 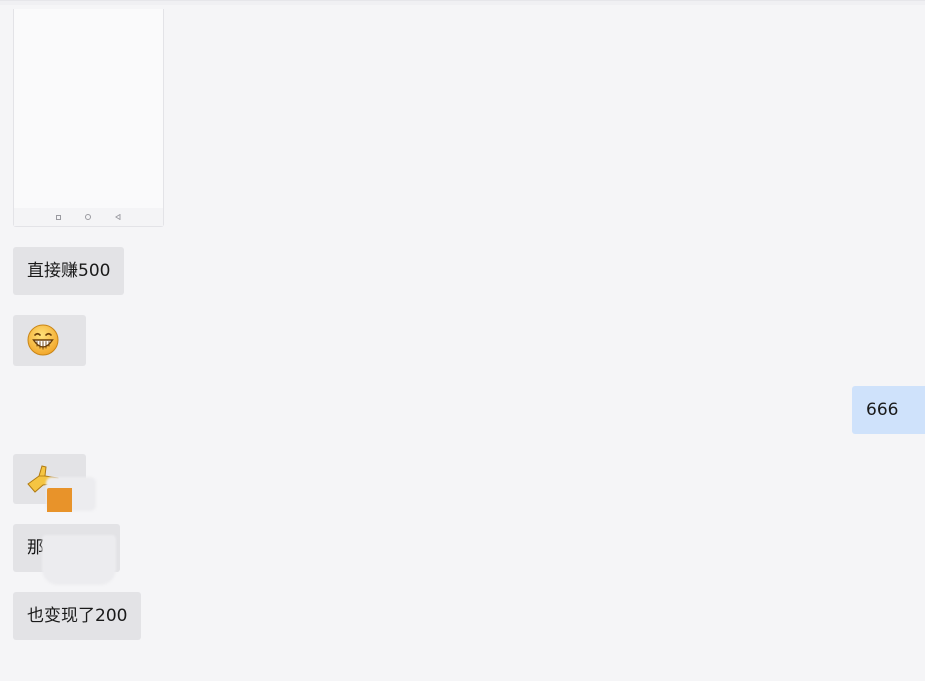 I want to click on message-bubble: 直接赚500, so click(x=69, y=271).